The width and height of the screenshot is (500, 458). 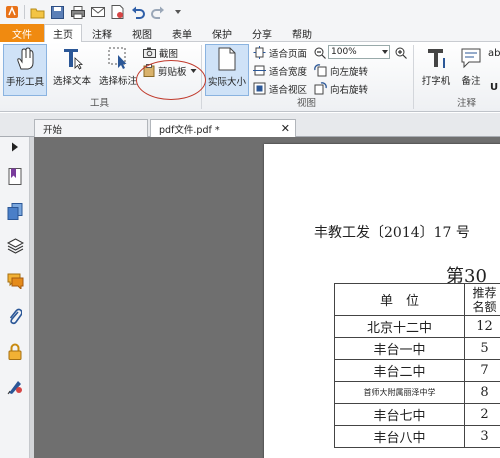 What do you see at coordinates (142, 33) in the screenshot?
I see `tab-view: 视图` at bounding box center [142, 33].